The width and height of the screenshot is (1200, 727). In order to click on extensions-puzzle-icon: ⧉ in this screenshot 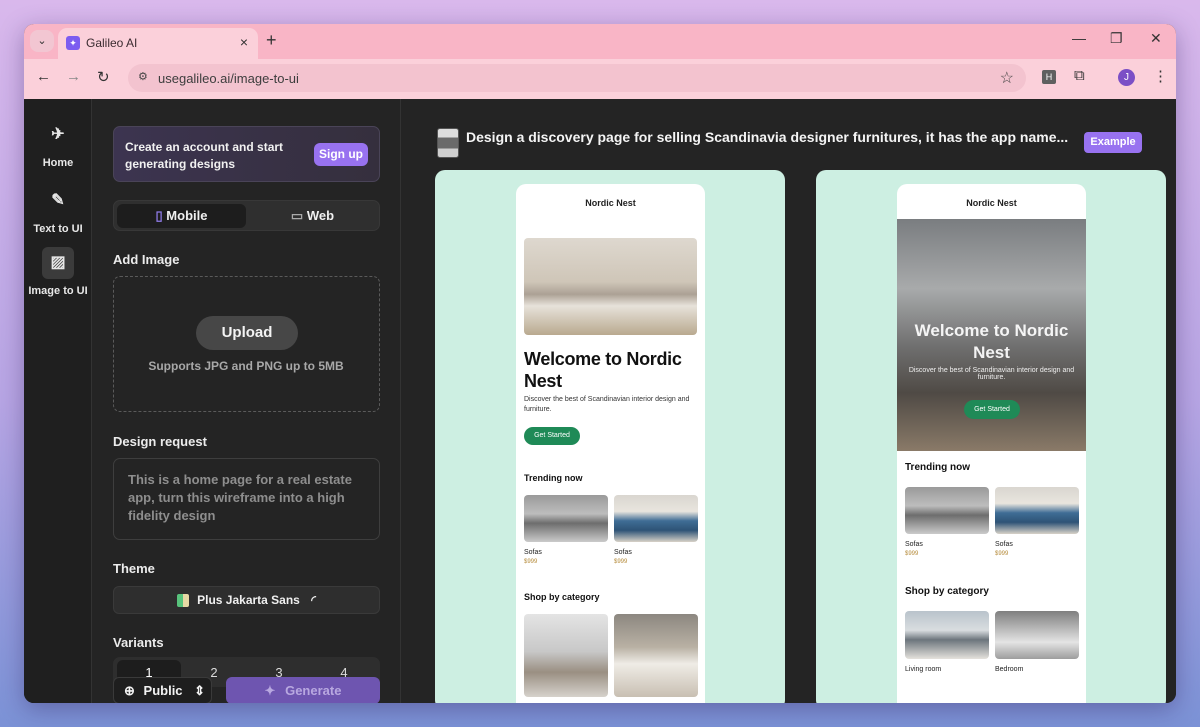, I will do `click(1079, 75)`.